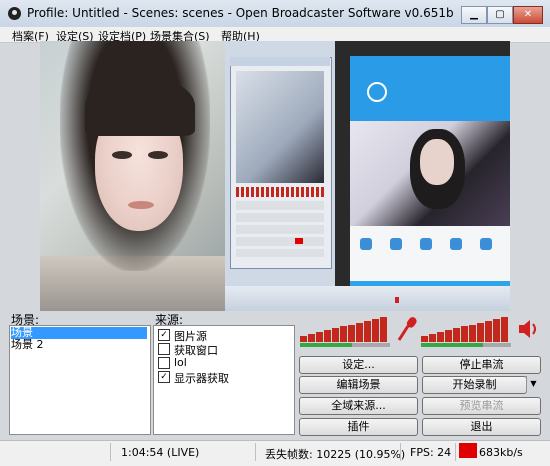  What do you see at coordinates (501, 452) in the screenshot?
I see `bitrate-readout: 683kb/s` at bounding box center [501, 452].